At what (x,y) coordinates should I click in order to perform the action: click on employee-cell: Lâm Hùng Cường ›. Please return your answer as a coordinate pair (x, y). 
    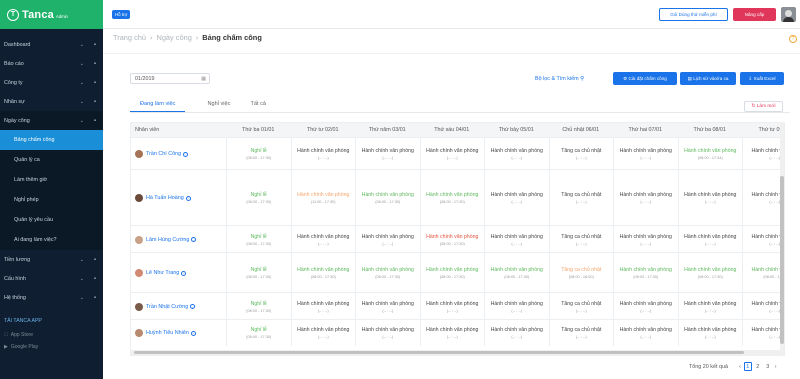
    Looking at the image, I should click on (178, 239).